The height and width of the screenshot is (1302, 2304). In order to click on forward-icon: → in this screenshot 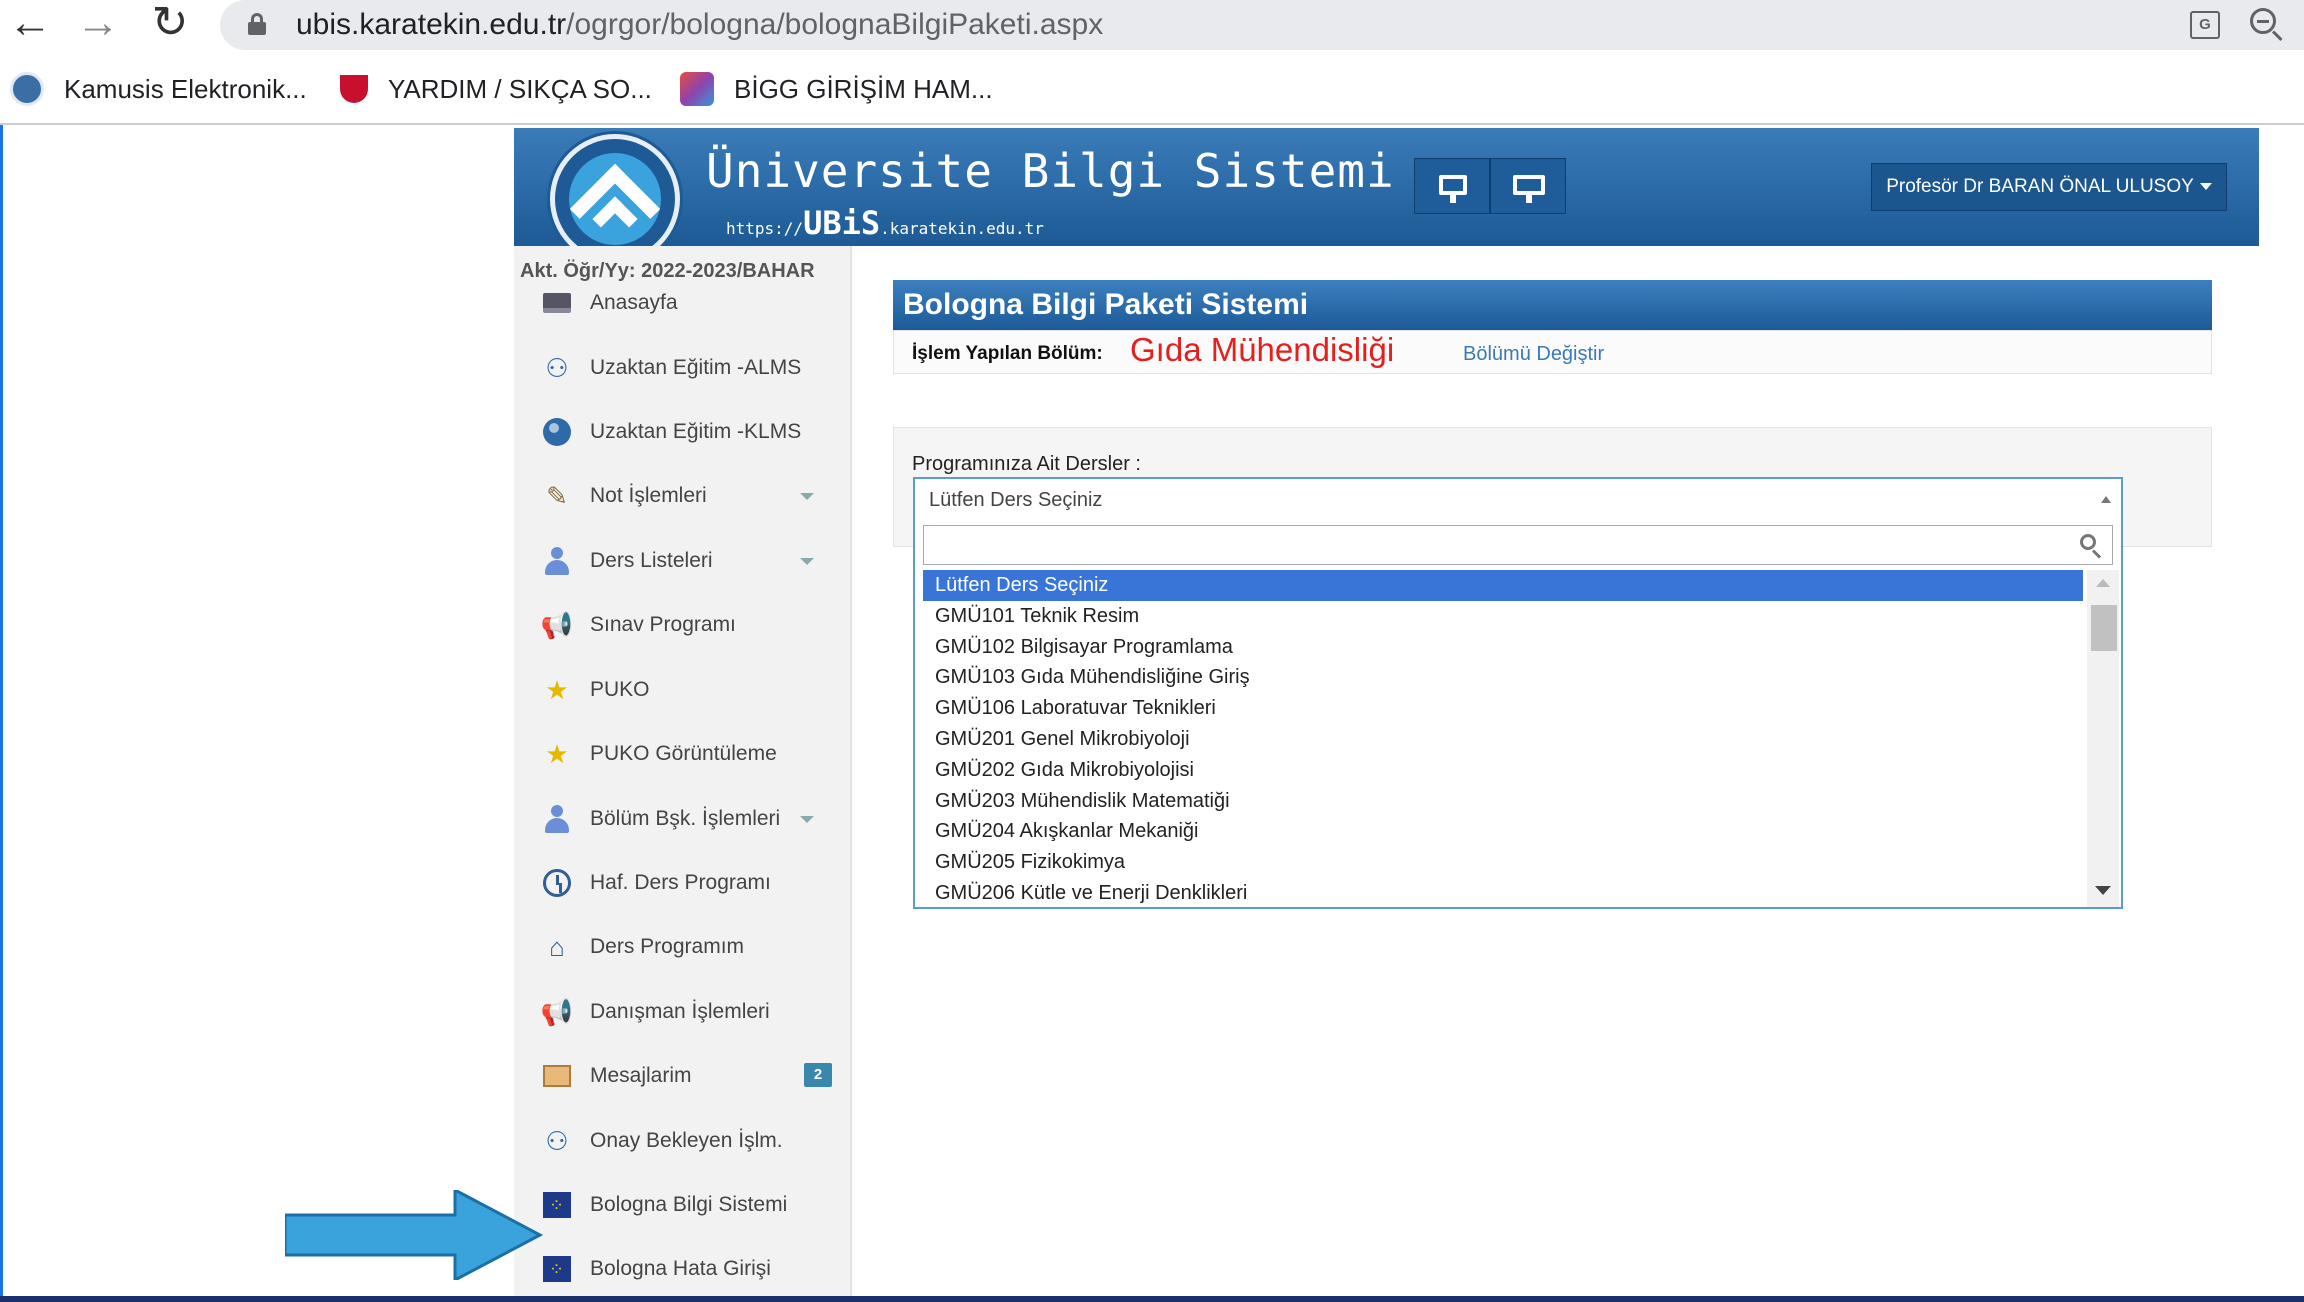, I will do `click(98, 25)`.